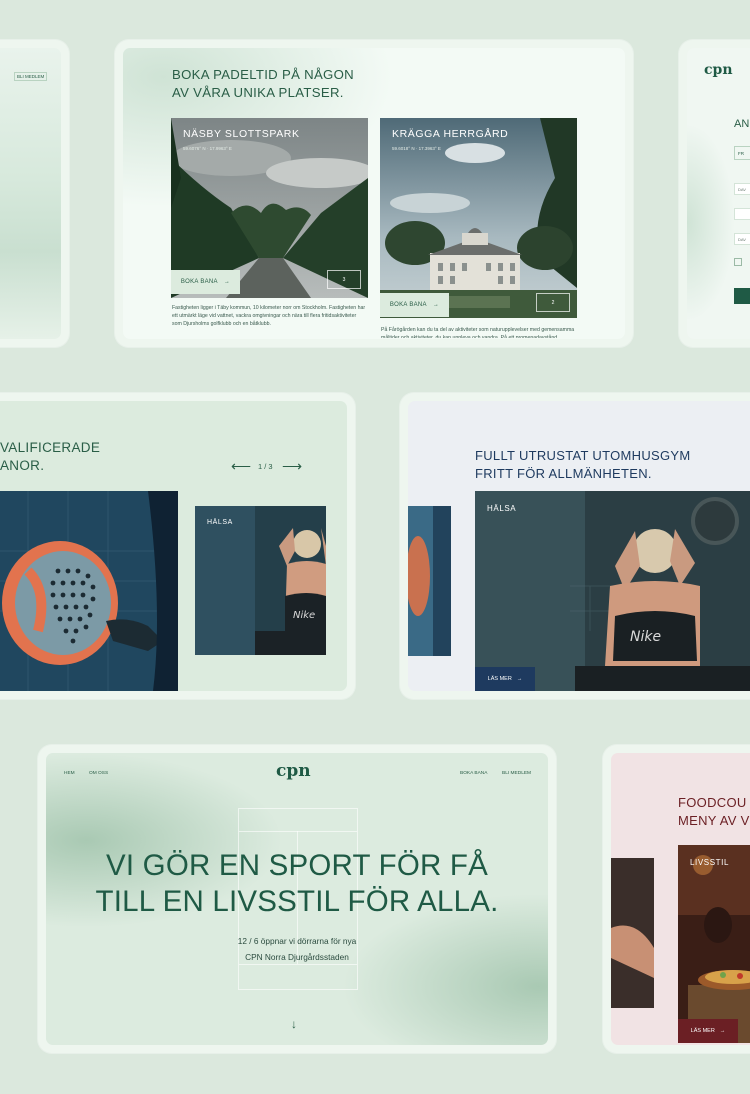 This screenshot has height=1094, width=750. I want to click on gym-title-line2: FRITT FÖR ALLMÄNHETEN., so click(563, 473).